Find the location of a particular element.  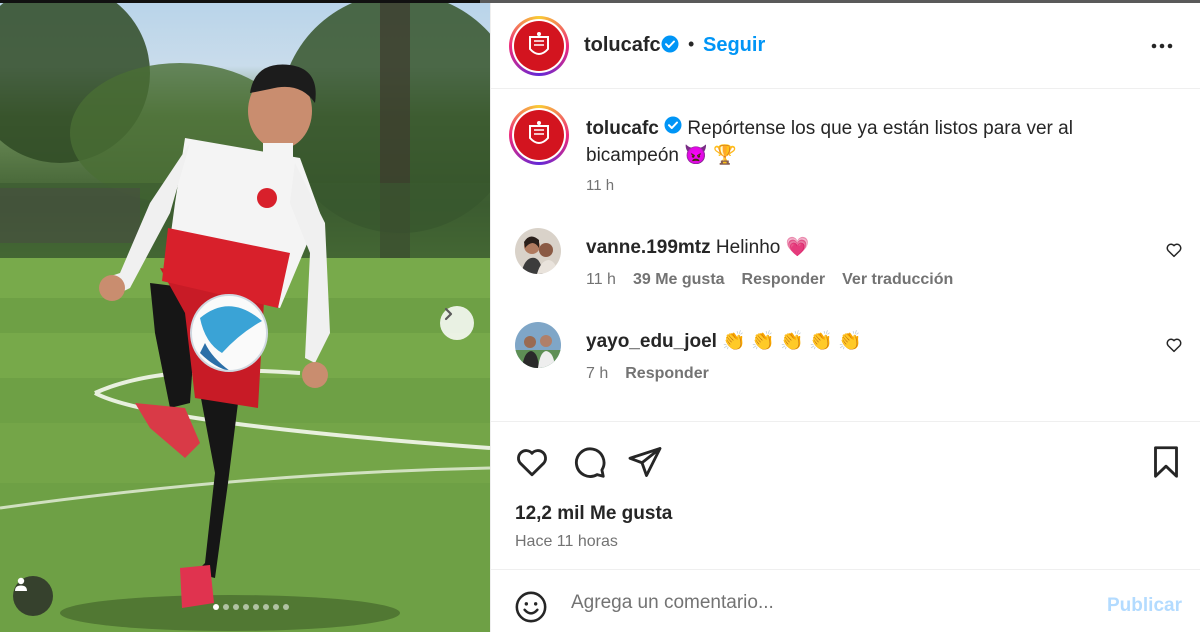

comment-input is located at coordinates (831, 603).